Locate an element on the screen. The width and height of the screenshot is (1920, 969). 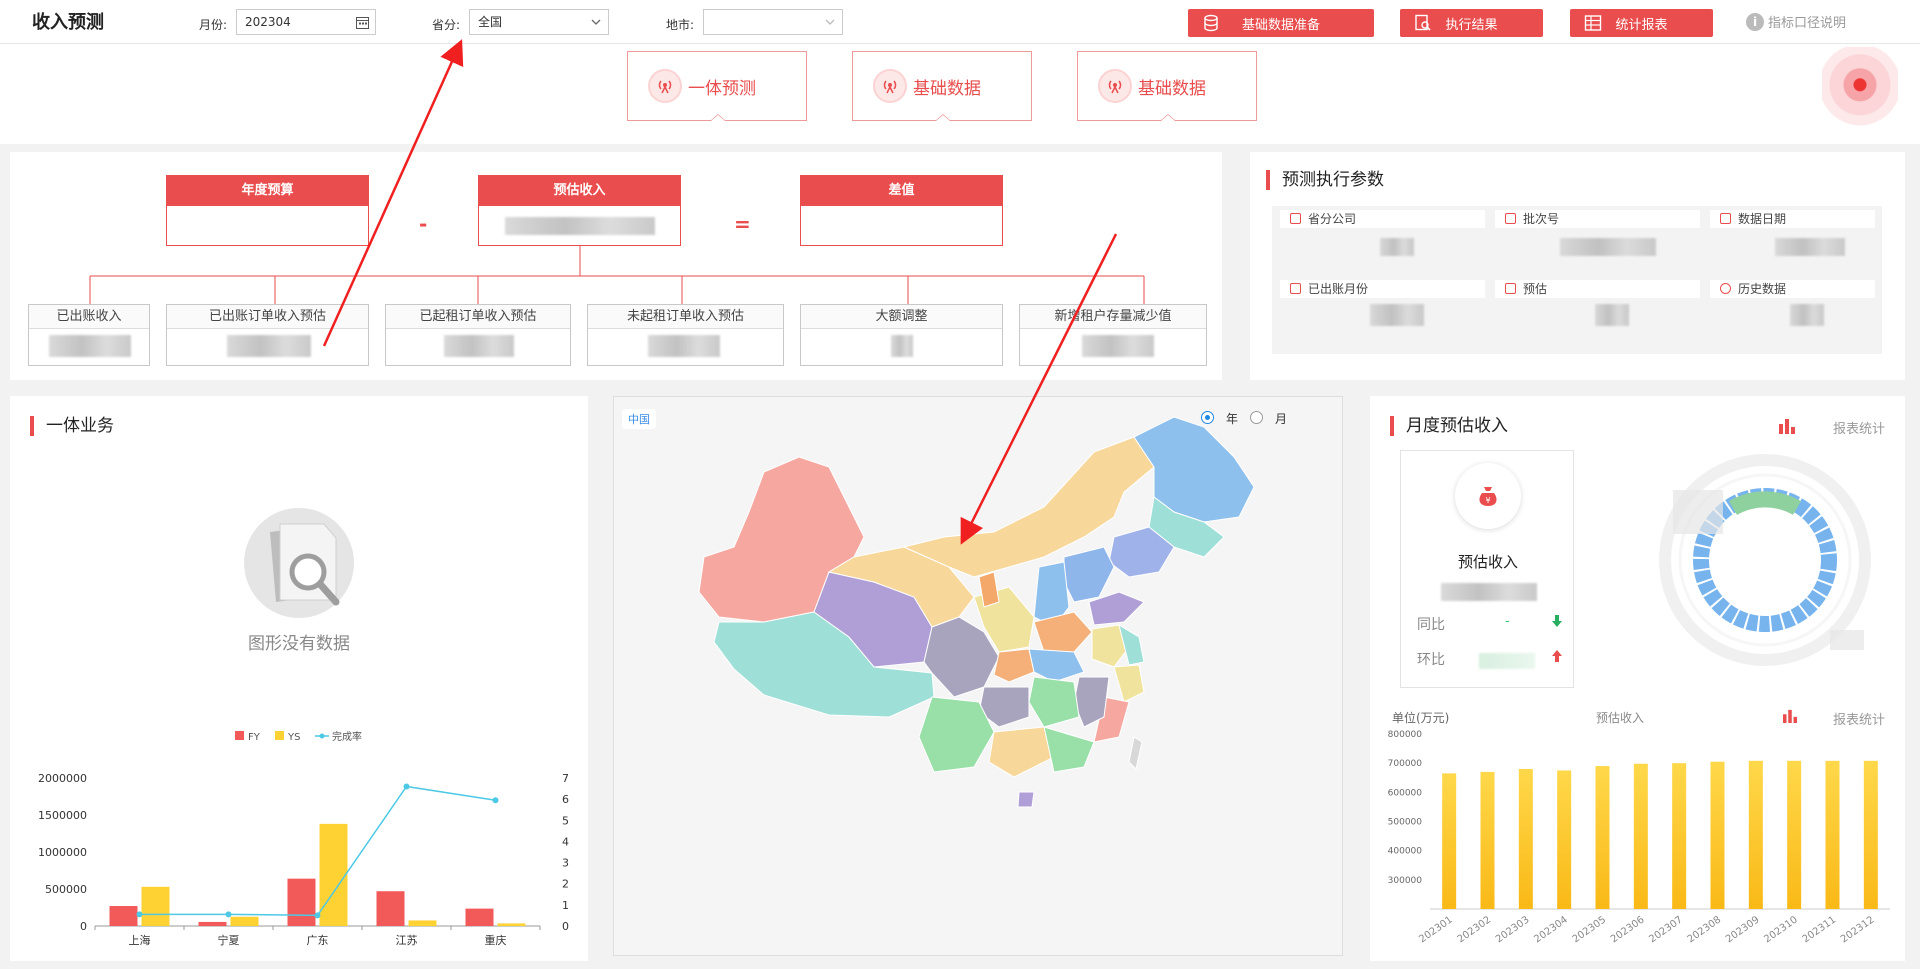
hash-icon is located at coordinates (1510, 218).